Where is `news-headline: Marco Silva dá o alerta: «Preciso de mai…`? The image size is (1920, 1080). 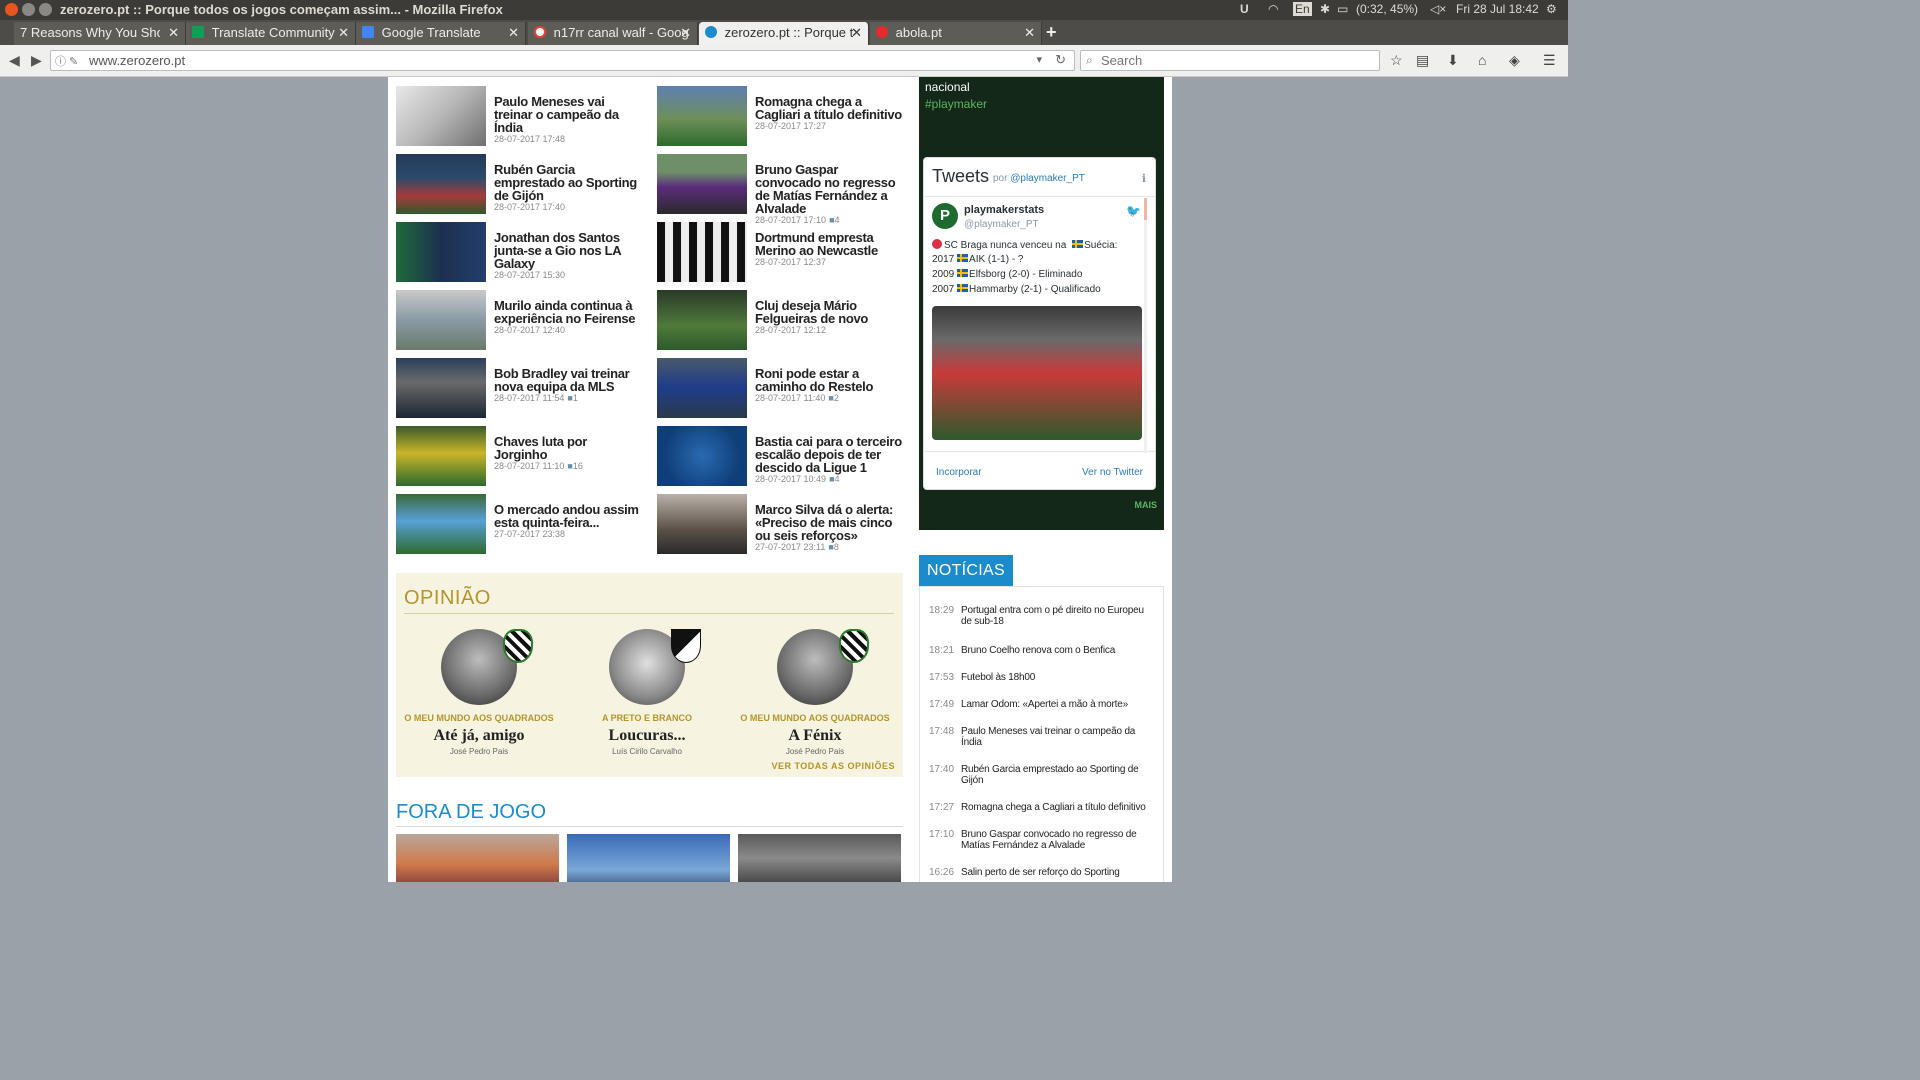 news-headline: Marco Silva dá o alerta: «Preciso de mai… is located at coordinates (824, 522).